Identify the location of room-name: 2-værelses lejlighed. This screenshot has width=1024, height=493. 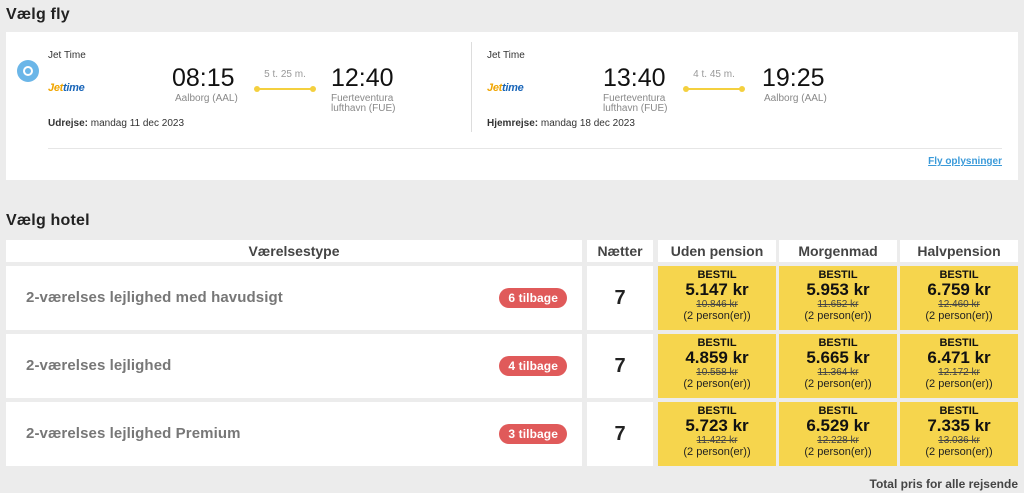
(99, 365).